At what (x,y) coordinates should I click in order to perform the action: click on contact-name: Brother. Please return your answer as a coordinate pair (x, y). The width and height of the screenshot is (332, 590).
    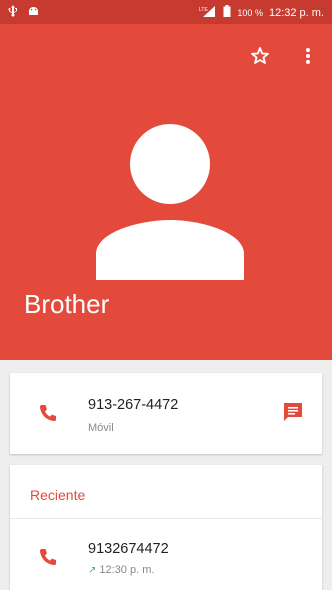
    Looking at the image, I should click on (67, 304).